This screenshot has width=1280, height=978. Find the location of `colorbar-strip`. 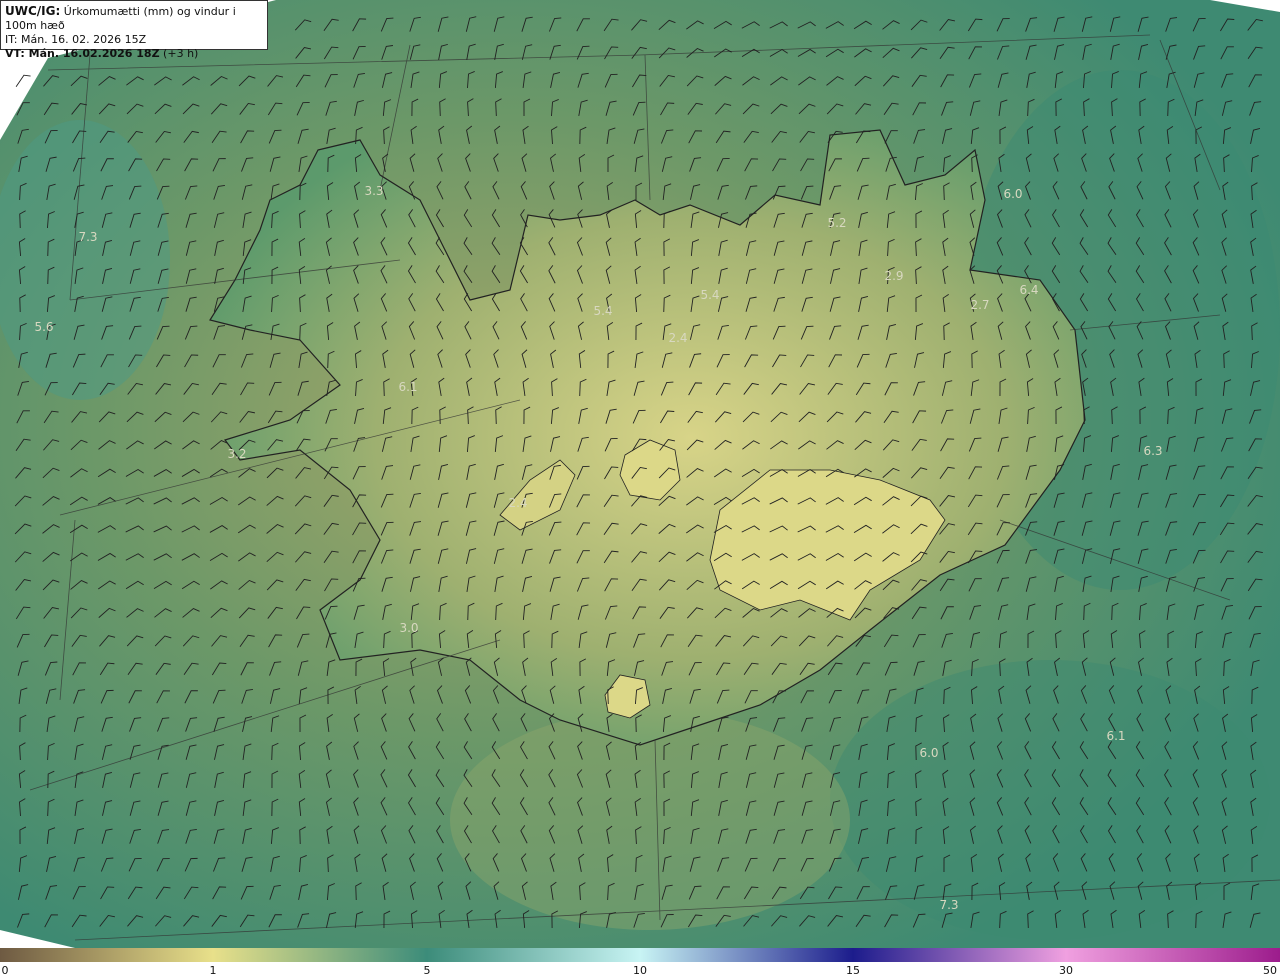

colorbar-strip is located at coordinates (640, 955).